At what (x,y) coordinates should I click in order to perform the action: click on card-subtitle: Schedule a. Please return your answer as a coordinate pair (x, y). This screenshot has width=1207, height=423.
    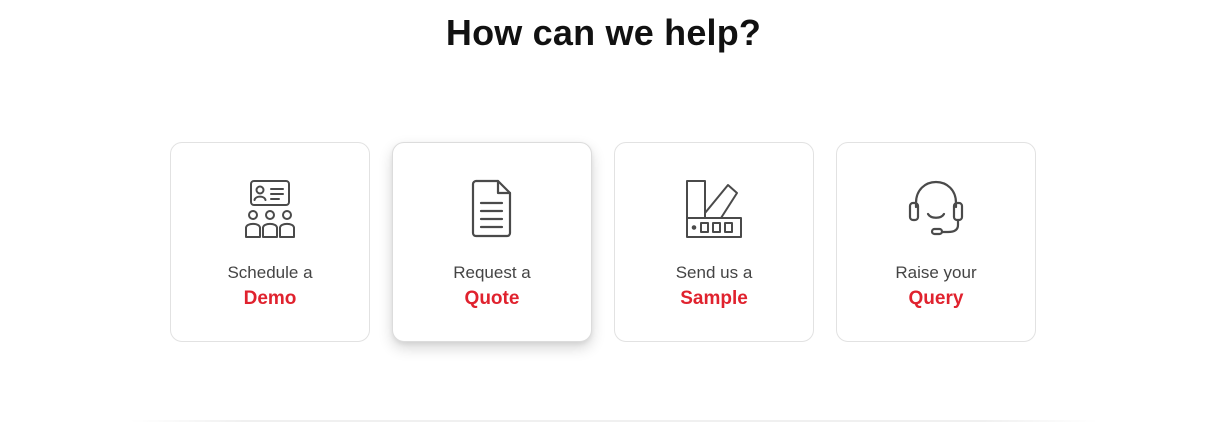
    Looking at the image, I should click on (270, 272).